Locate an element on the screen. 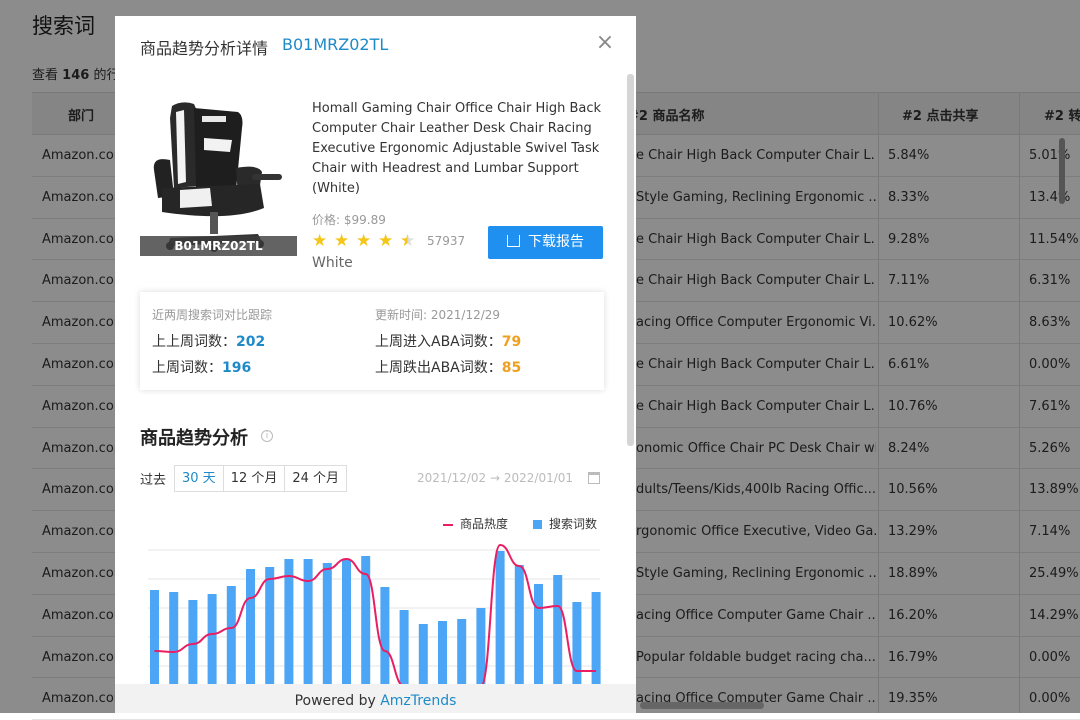 This screenshot has height=720, width=1080. range-tabs: 30 天 12 个月 24 个月 is located at coordinates (261, 478).